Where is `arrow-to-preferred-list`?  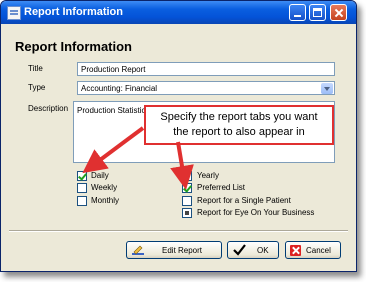
arrow-to-preferred-list is located at coordinates (182, 165).